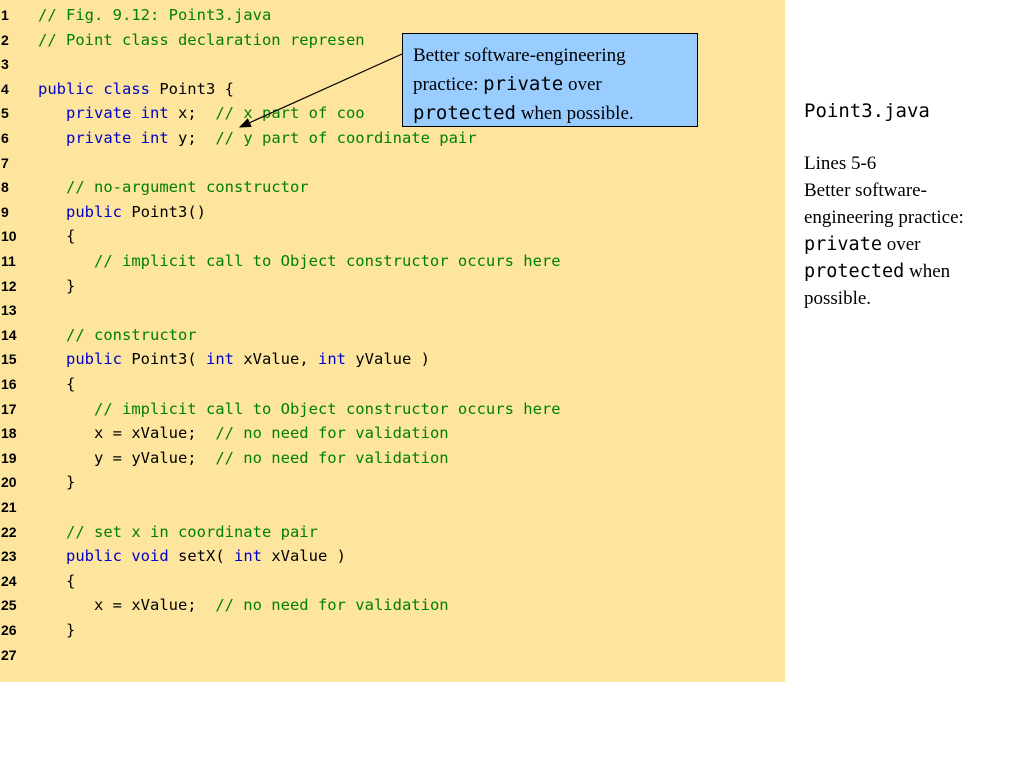  I want to click on line-number: 16, so click(9, 384).